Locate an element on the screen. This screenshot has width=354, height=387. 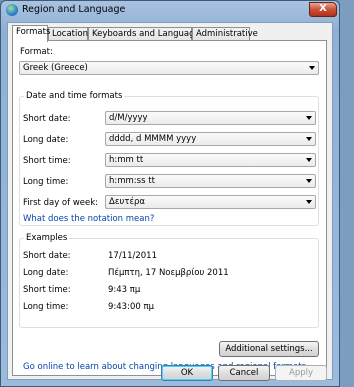
example-short-date-label: Short date: is located at coordinates (47, 256).